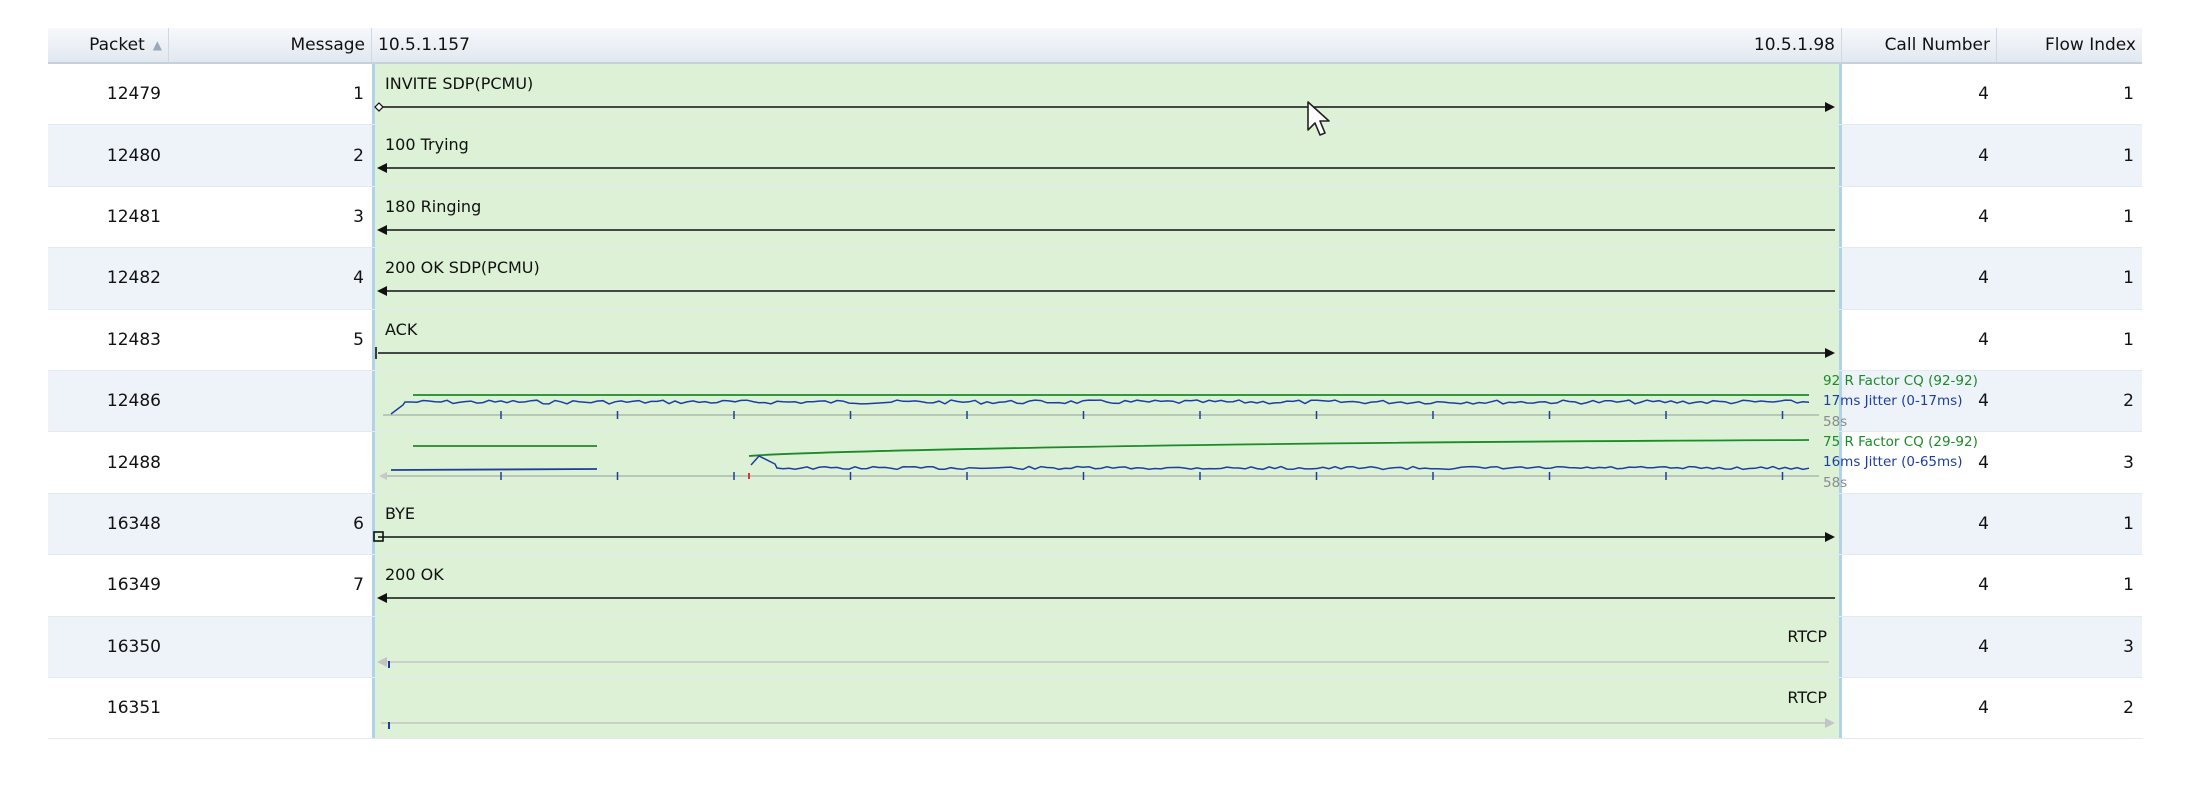 This screenshot has width=2190, height=790. What do you see at coordinates (2069, 708) in the screenshot?
I see `flow-index-cell: 2` at bounding box center [2069, 708].